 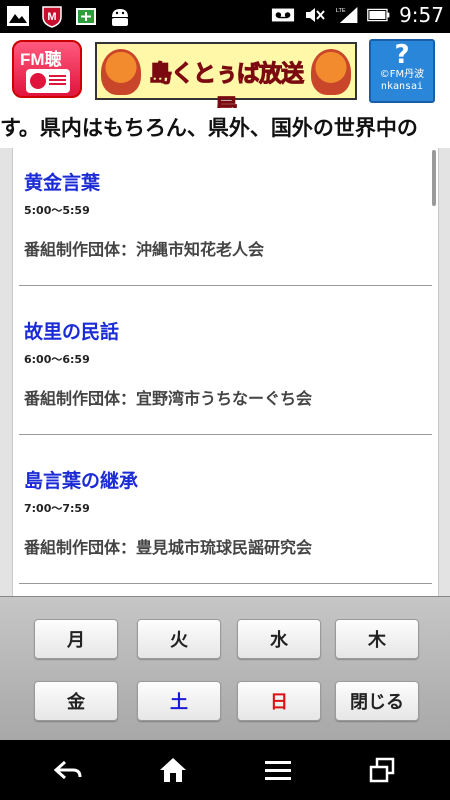 What do you see at coordinates (121, 72) in the screenshot?
I see `shisa-left-icon` at bounding box center [121, 72].